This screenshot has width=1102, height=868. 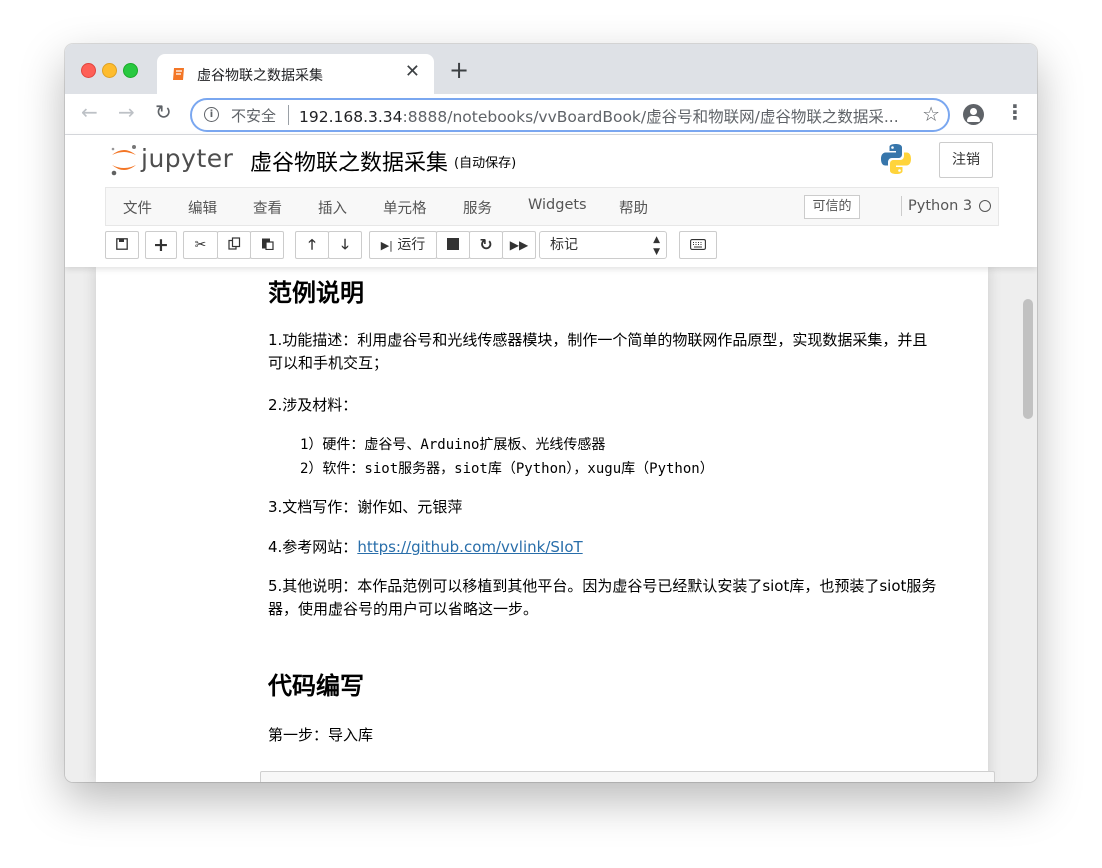 I want to click on heading-examples: 范例说明, so click(x=316, y=293).